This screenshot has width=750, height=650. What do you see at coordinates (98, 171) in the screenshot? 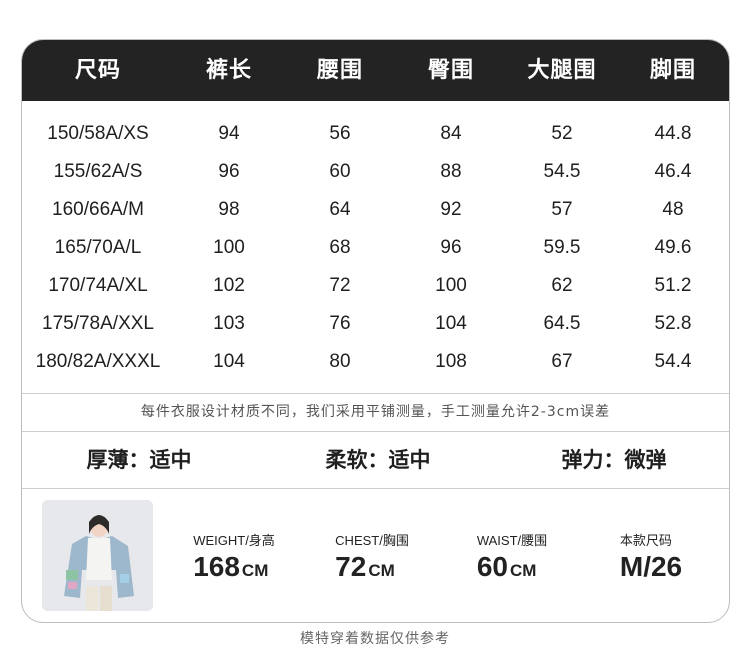
I see `cell-size: 155/62A/S` at bounding box center [98, 171].